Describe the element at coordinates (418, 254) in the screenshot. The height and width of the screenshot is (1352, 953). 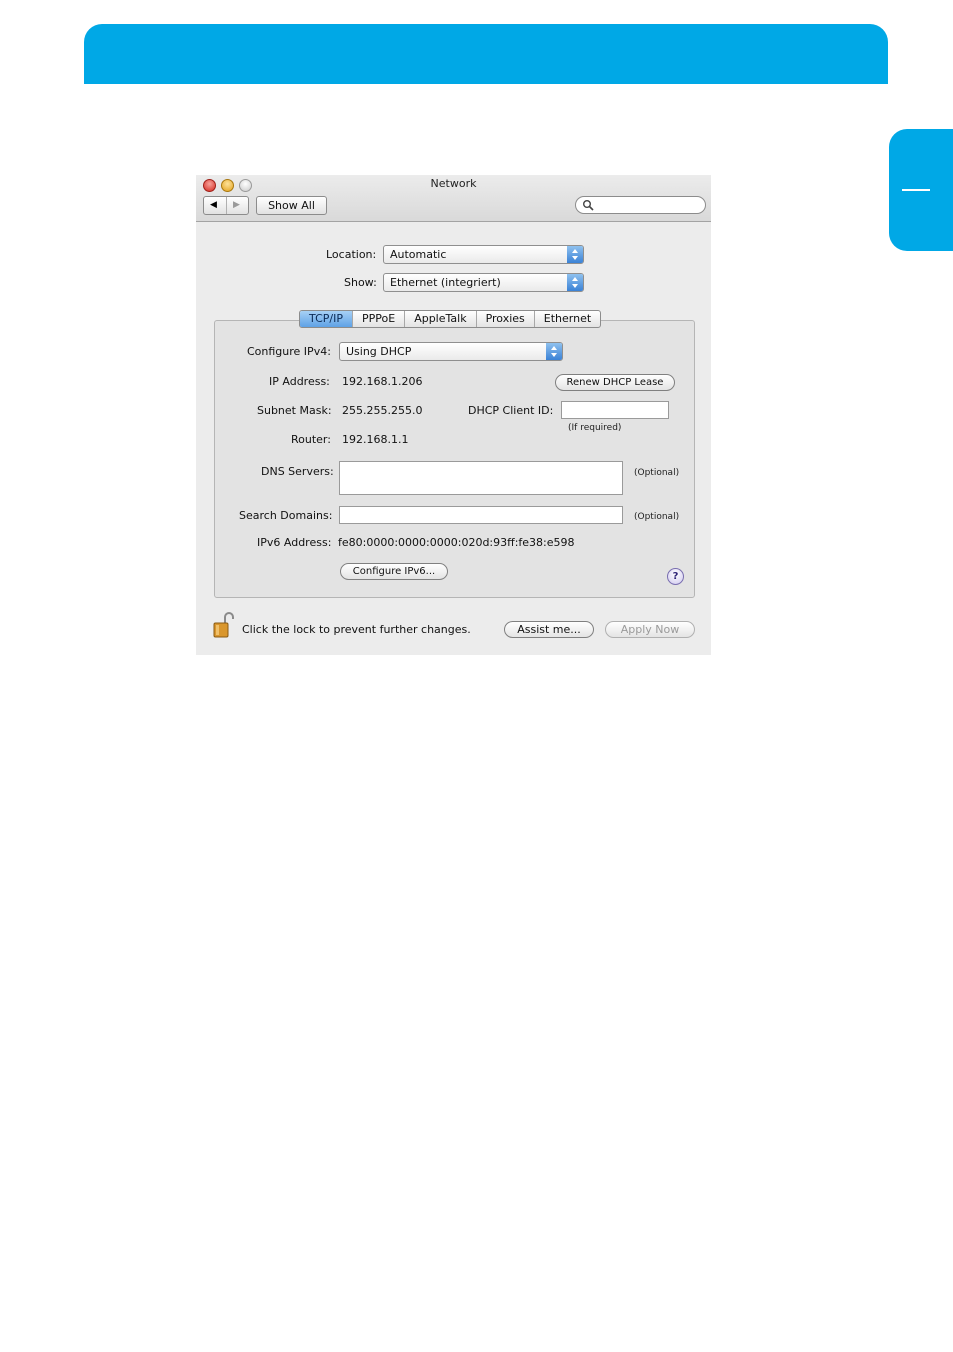
I see `location-value: Automatic` at that location.